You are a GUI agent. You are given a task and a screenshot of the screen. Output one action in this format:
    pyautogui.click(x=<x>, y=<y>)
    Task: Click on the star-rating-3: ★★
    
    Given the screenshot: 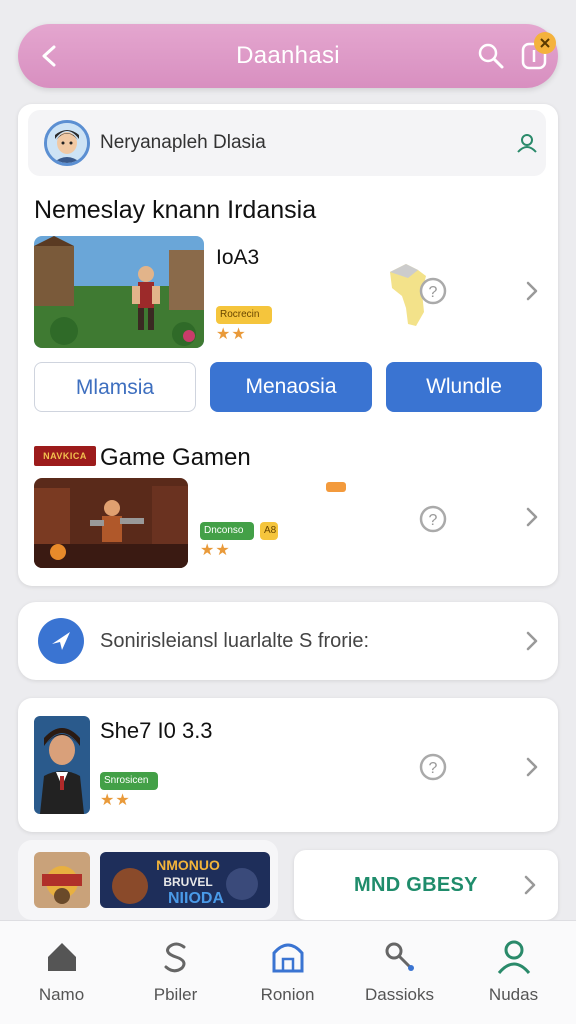 What is the action you would take?
    pyautogui.click(x=115, y=800)
    